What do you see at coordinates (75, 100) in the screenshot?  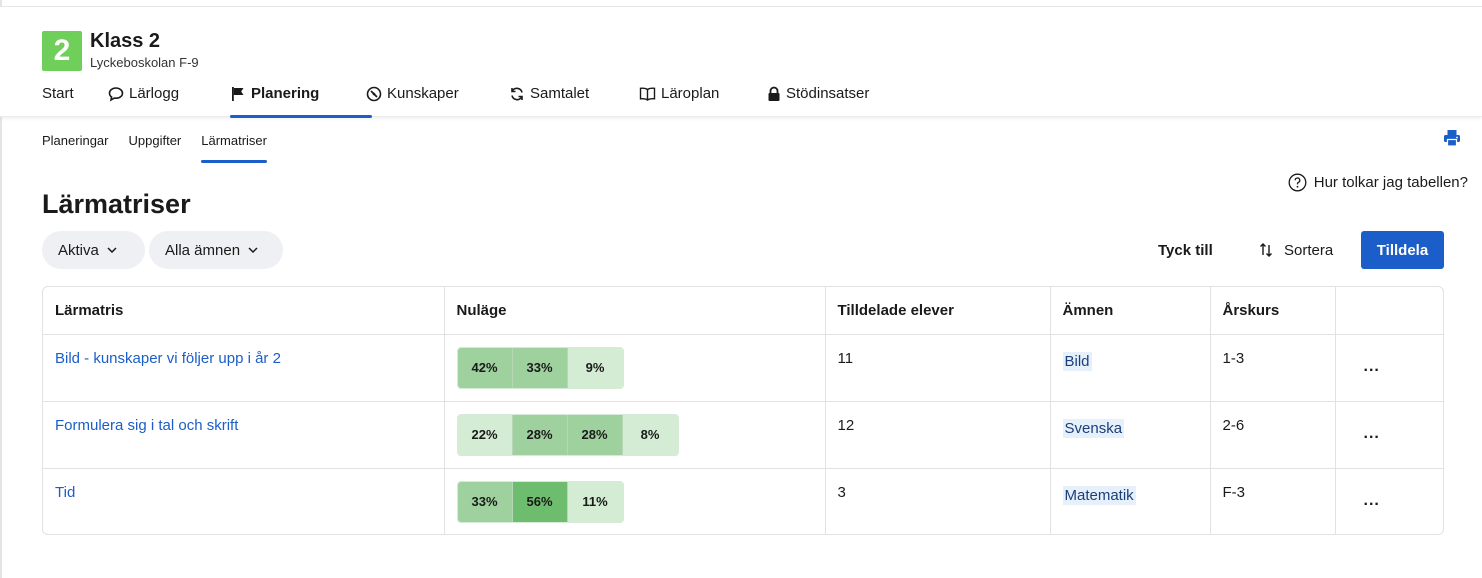 I see `nav-start: Start` at bounding box center [75, 100].